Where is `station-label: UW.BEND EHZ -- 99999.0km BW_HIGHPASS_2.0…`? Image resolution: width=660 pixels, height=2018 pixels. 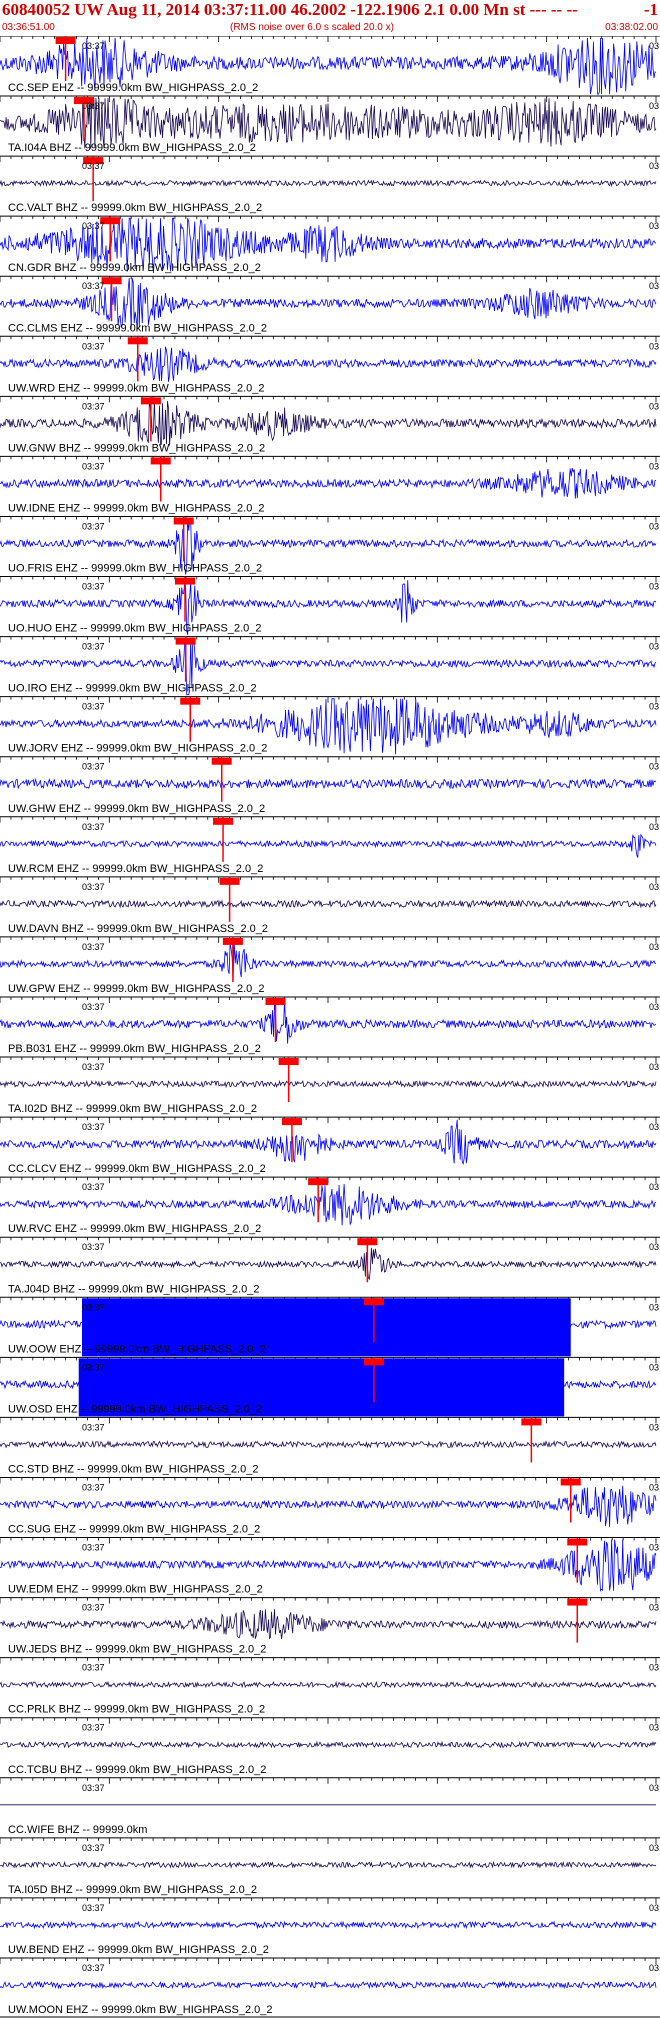 station-label: UW.BEND EHZ -- 99999.0km BW_HIGHPASS_2.0… is located at coordinates (138, 1950).